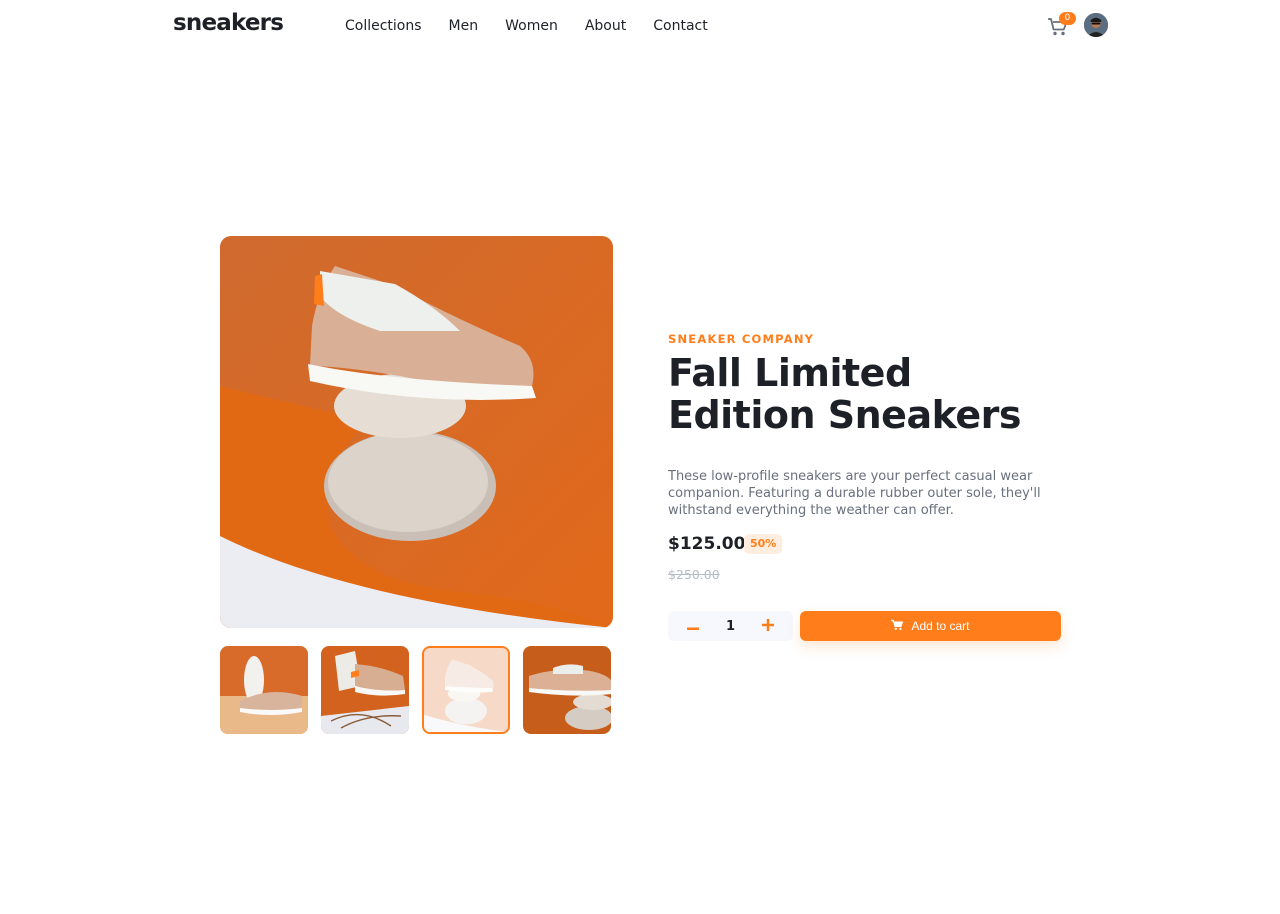 The image size is (1280, 914). What do you see at coordinates (416, 432) in the screenshot?
I see `main-product-image` at bounding box center [416, 432].